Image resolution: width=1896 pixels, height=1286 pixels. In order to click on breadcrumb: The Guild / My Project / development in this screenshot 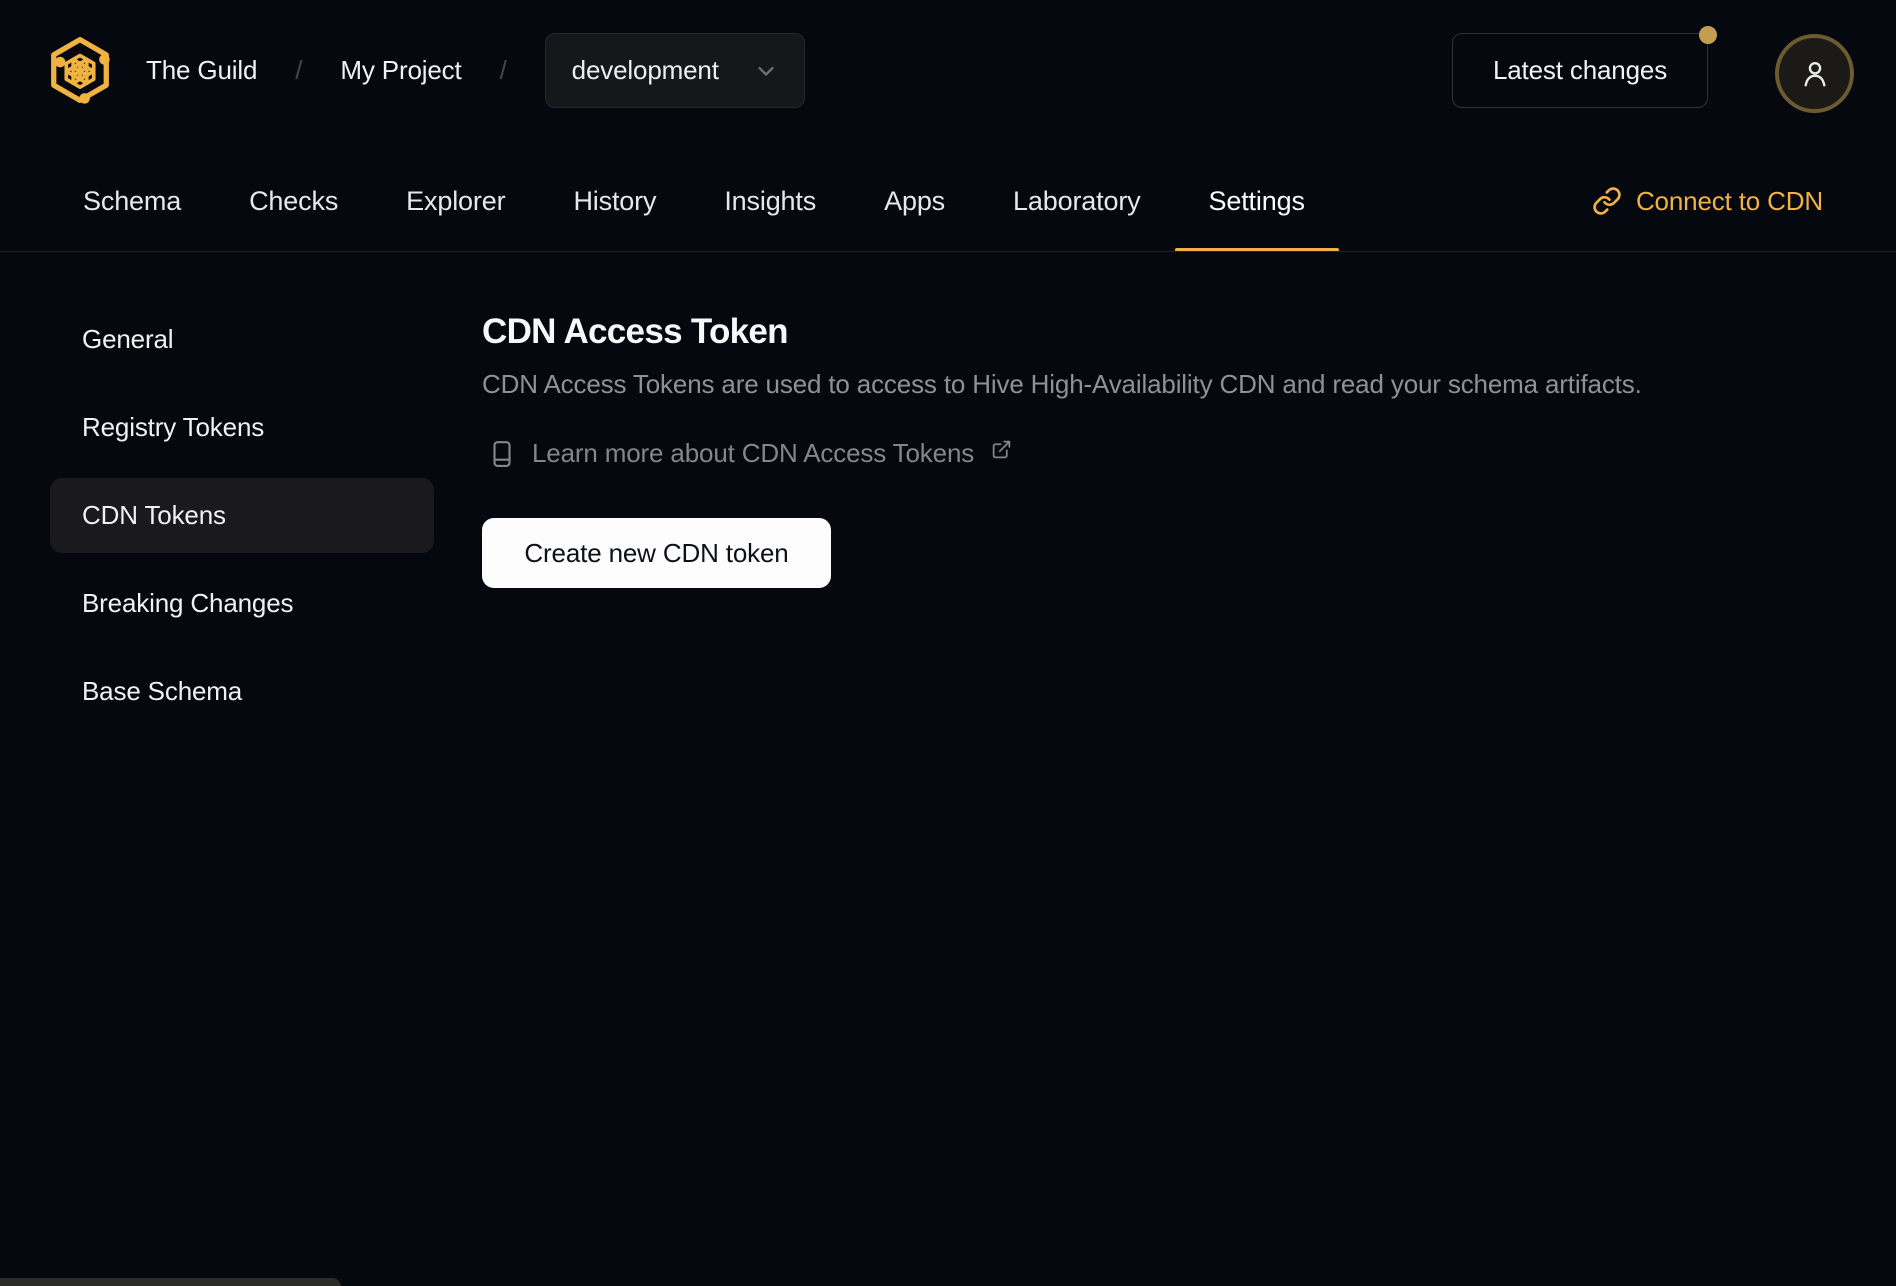, I will do `click(475, 70)`.